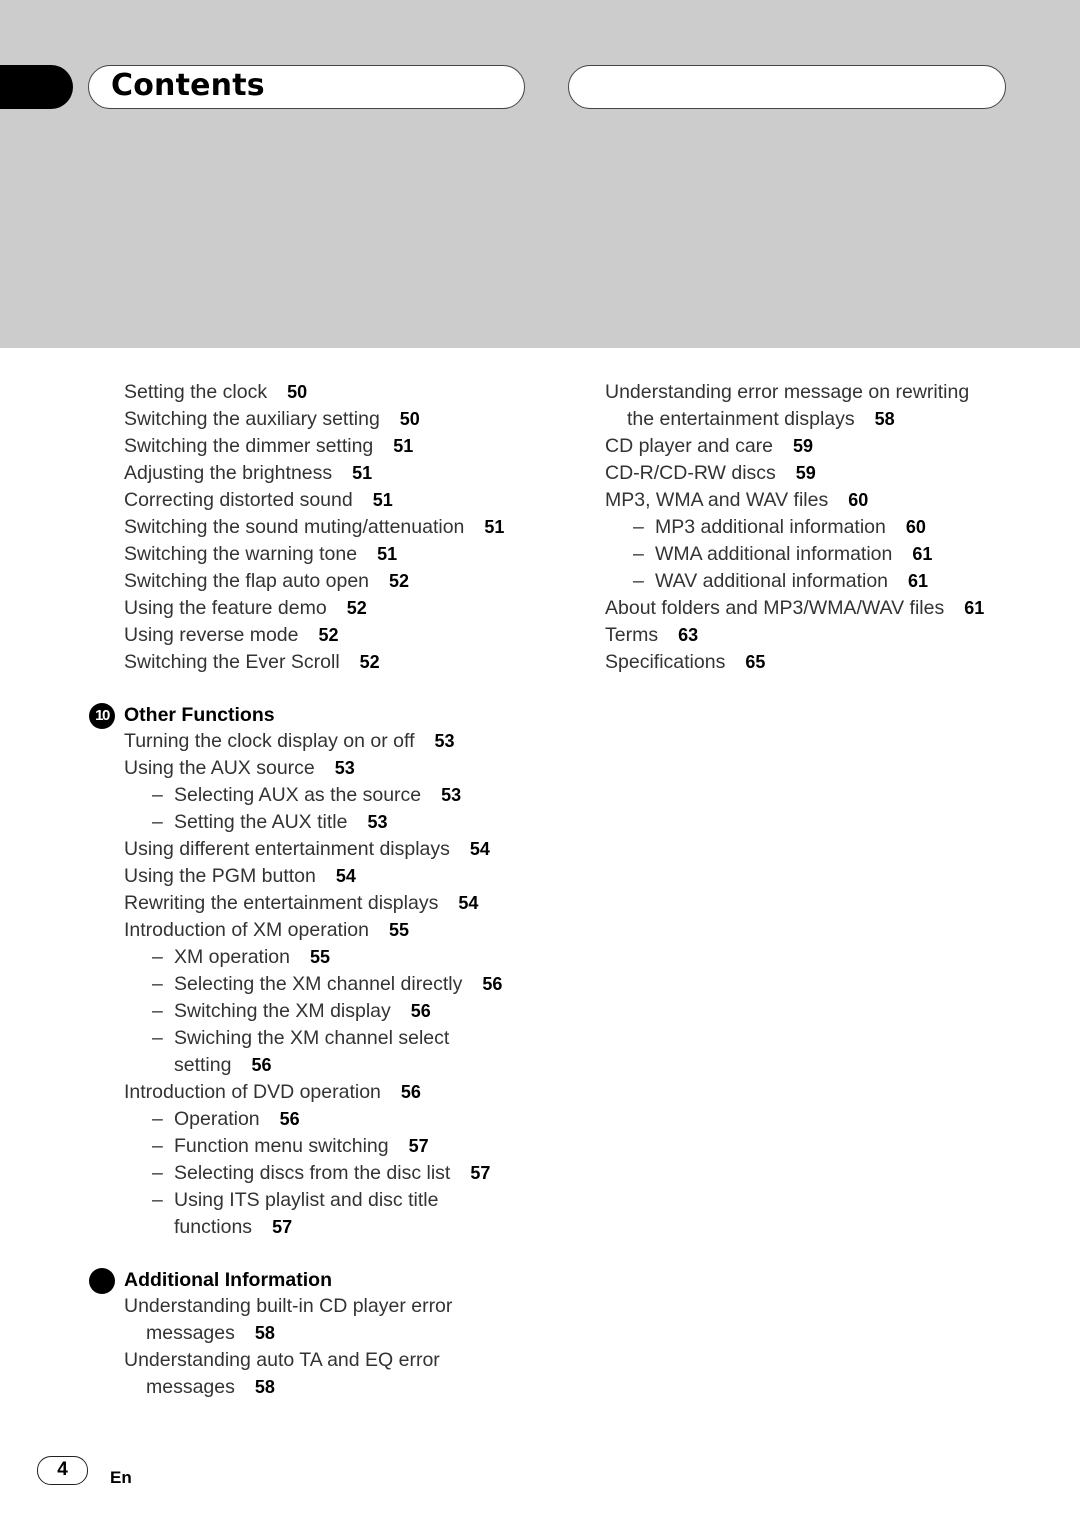  Describe the element at coordinates (772, 581) in the screenshot. I see `entry-title: WAV additional information` at that location.